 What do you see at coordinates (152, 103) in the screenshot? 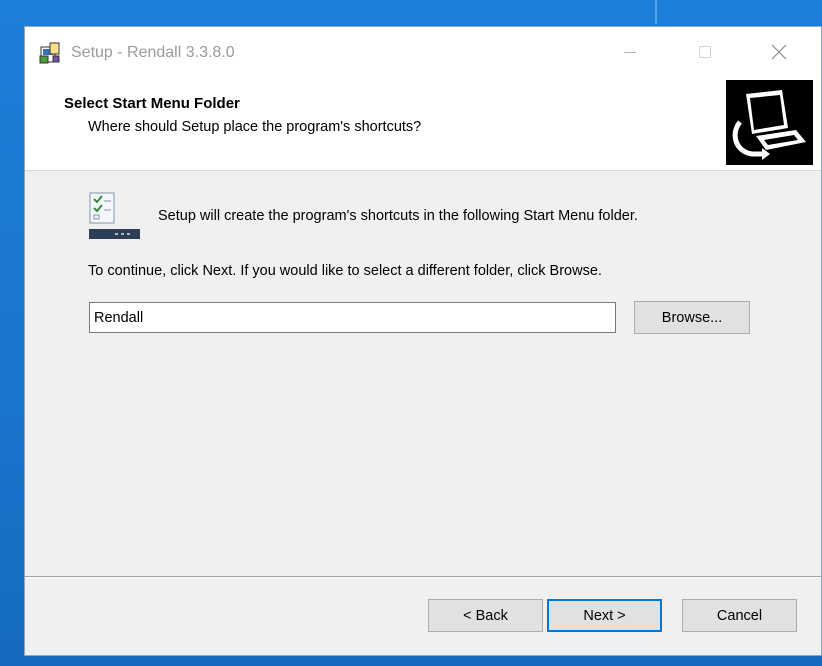
I see `page-title: Select Start Menu Folder` at bounding box center [152, 103].